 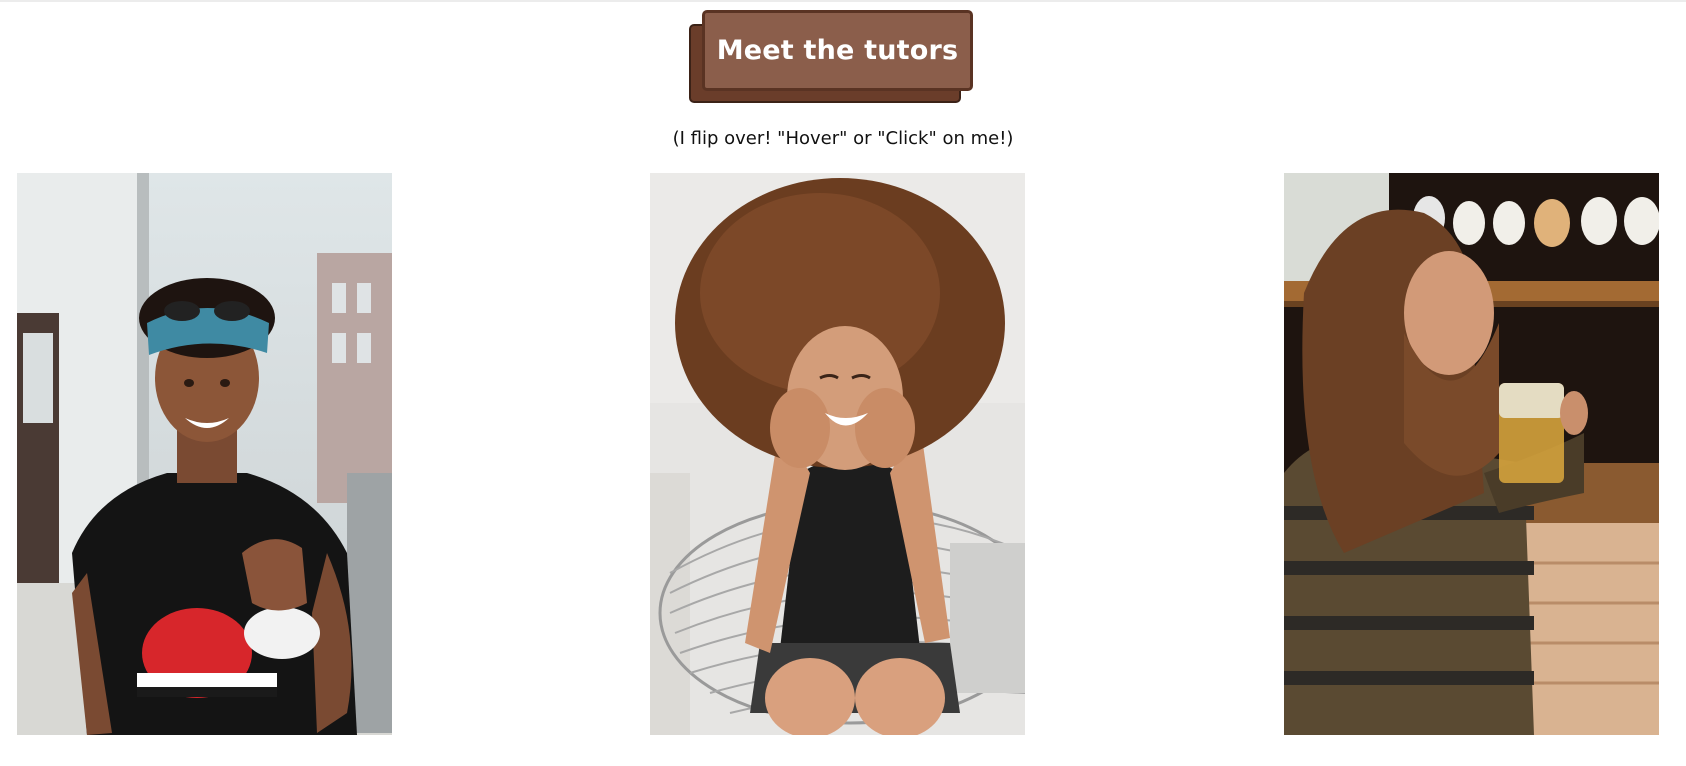 What do you see at coordinates (843, 1) in the screenshot?
I see `top-divider` at bounding box center [843, 1].